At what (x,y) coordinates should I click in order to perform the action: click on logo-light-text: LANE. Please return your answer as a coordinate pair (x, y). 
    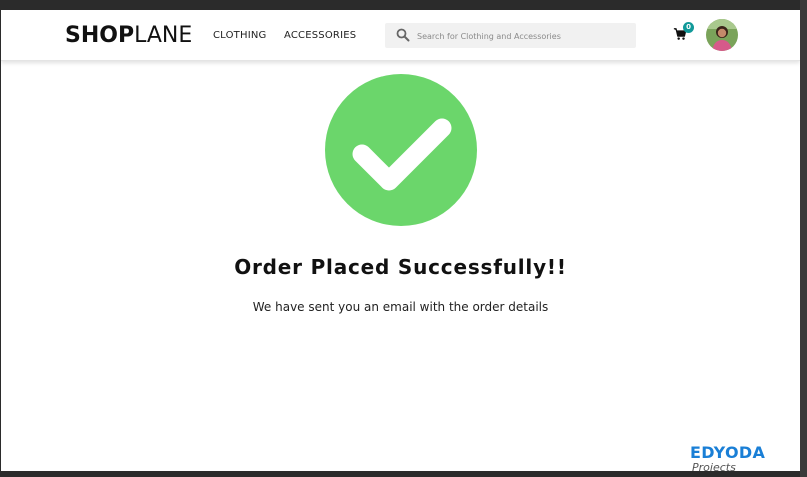
    Looking at the image, I should click on (163, 35).